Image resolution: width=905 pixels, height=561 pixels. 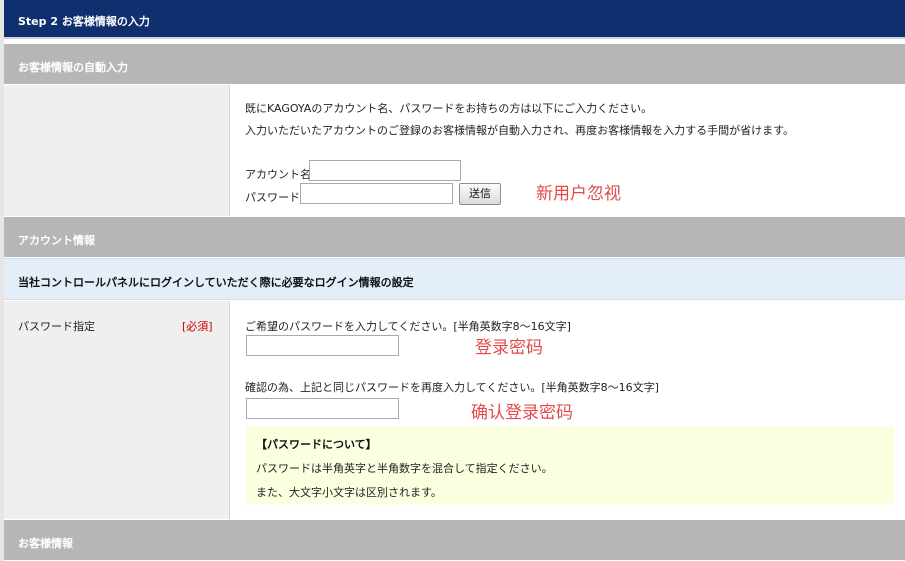 I want to click on required-badge: [必須], so click(x=197, y=326).